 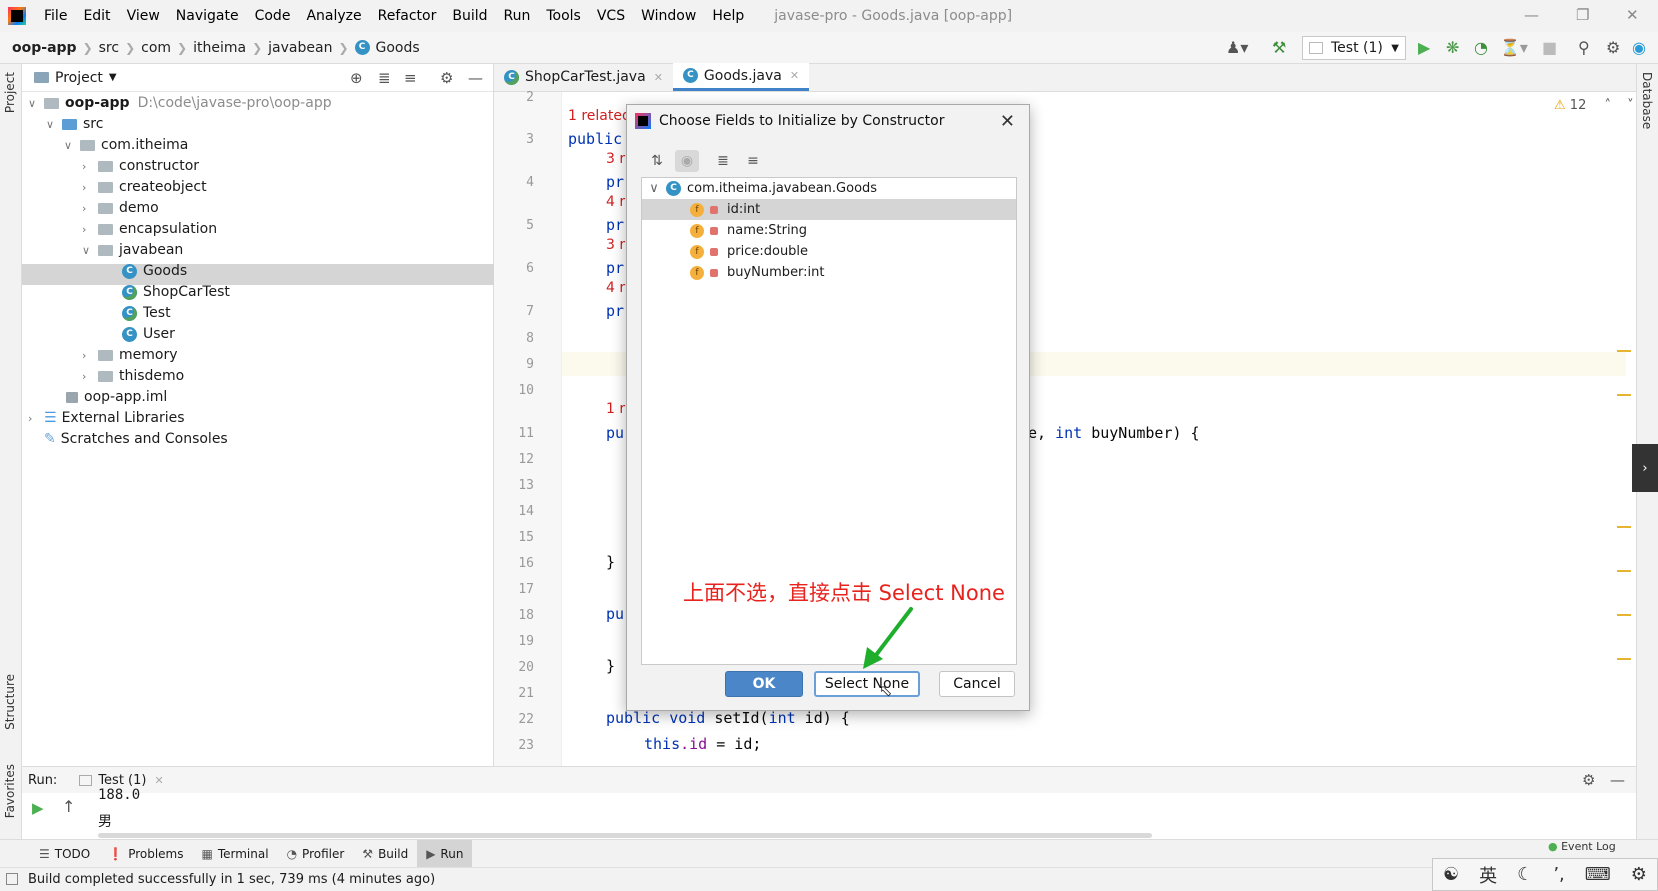 What do you see at coordinates (1007, 121) in the screenshot?
I see `close-icon: ✕` at bounding box center [1007, 121].